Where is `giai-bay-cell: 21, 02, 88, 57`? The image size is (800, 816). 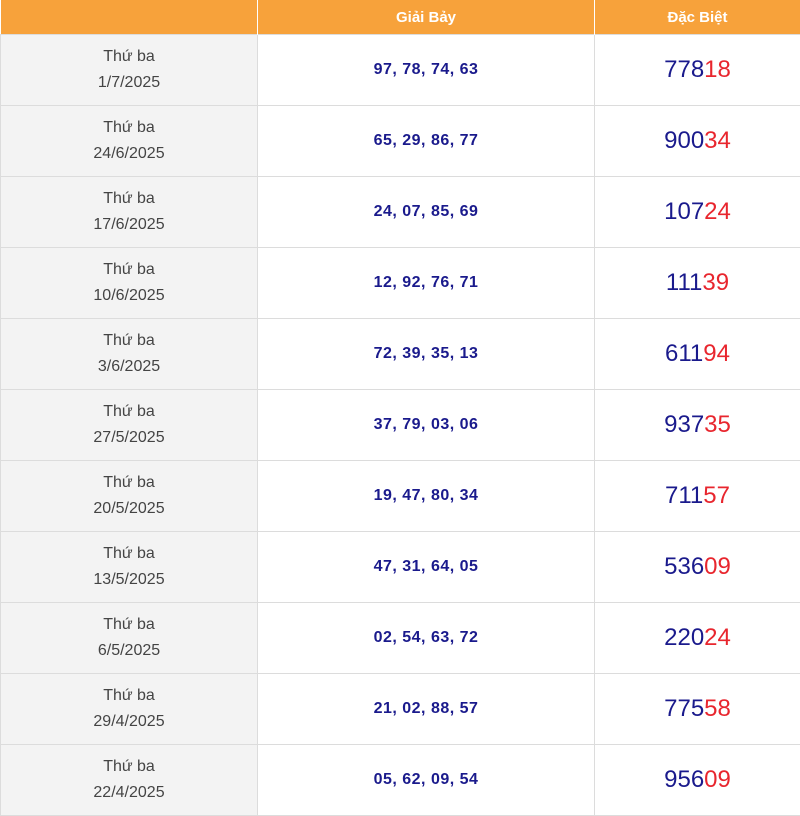 giai-bay-cell: 21, 02, 88, 57 is located at coordinates (426, 709).